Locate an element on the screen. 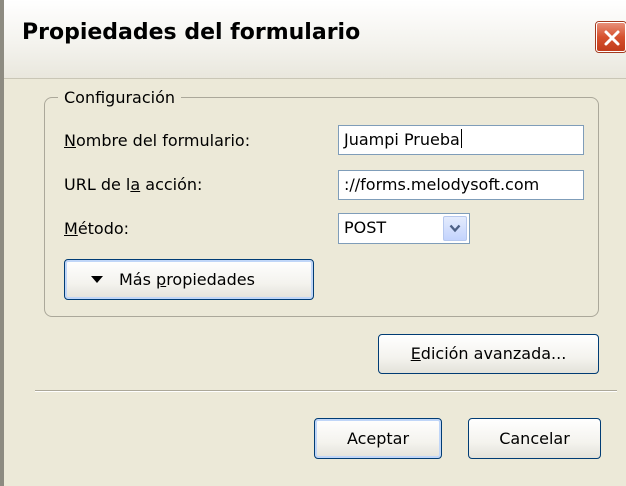  chevron-down-icon is located at coordinates (455, 228).